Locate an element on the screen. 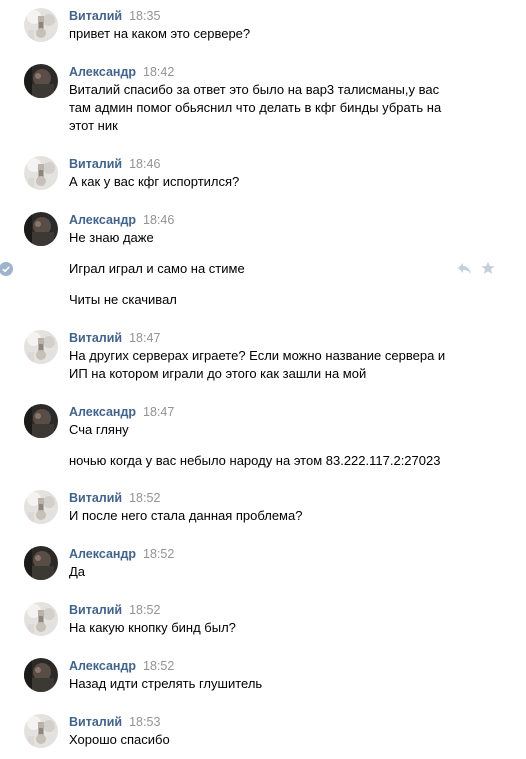 This screenshot has height=759, width=526. message-text: Играл играл и само на стиме is located at coordinates (157, 268).